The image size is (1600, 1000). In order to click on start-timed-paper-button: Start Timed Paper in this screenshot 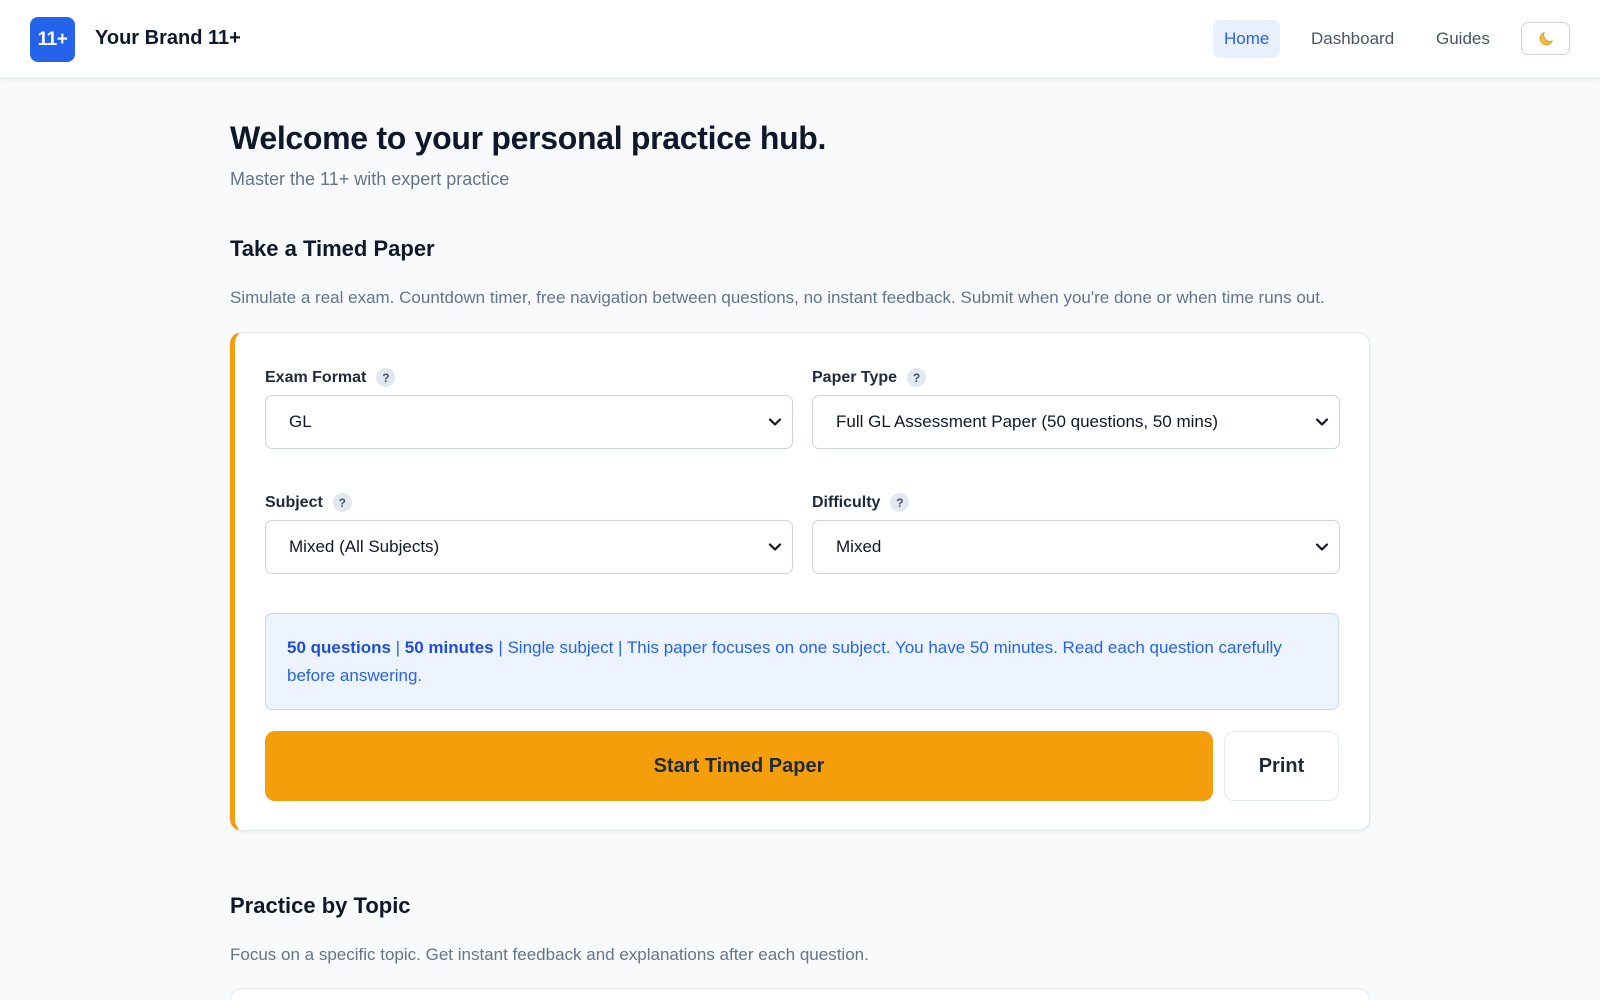, I will do `click(739, 766)`.